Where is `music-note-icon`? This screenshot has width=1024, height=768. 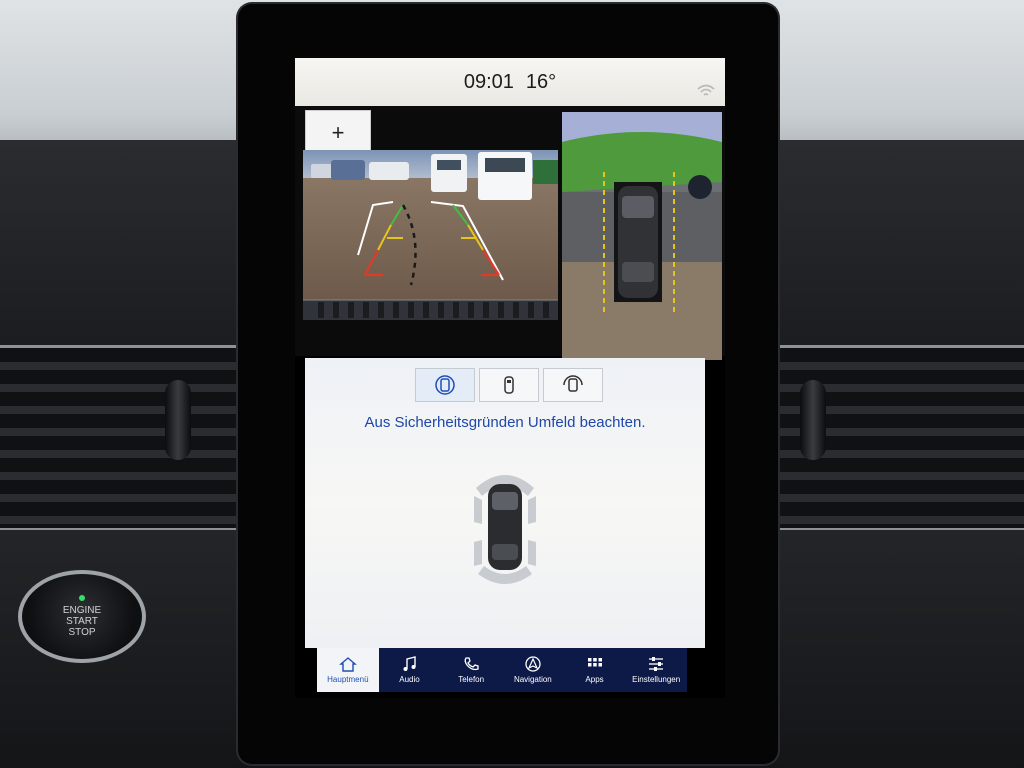 music-note-icon is located at coordinates (409, 663).